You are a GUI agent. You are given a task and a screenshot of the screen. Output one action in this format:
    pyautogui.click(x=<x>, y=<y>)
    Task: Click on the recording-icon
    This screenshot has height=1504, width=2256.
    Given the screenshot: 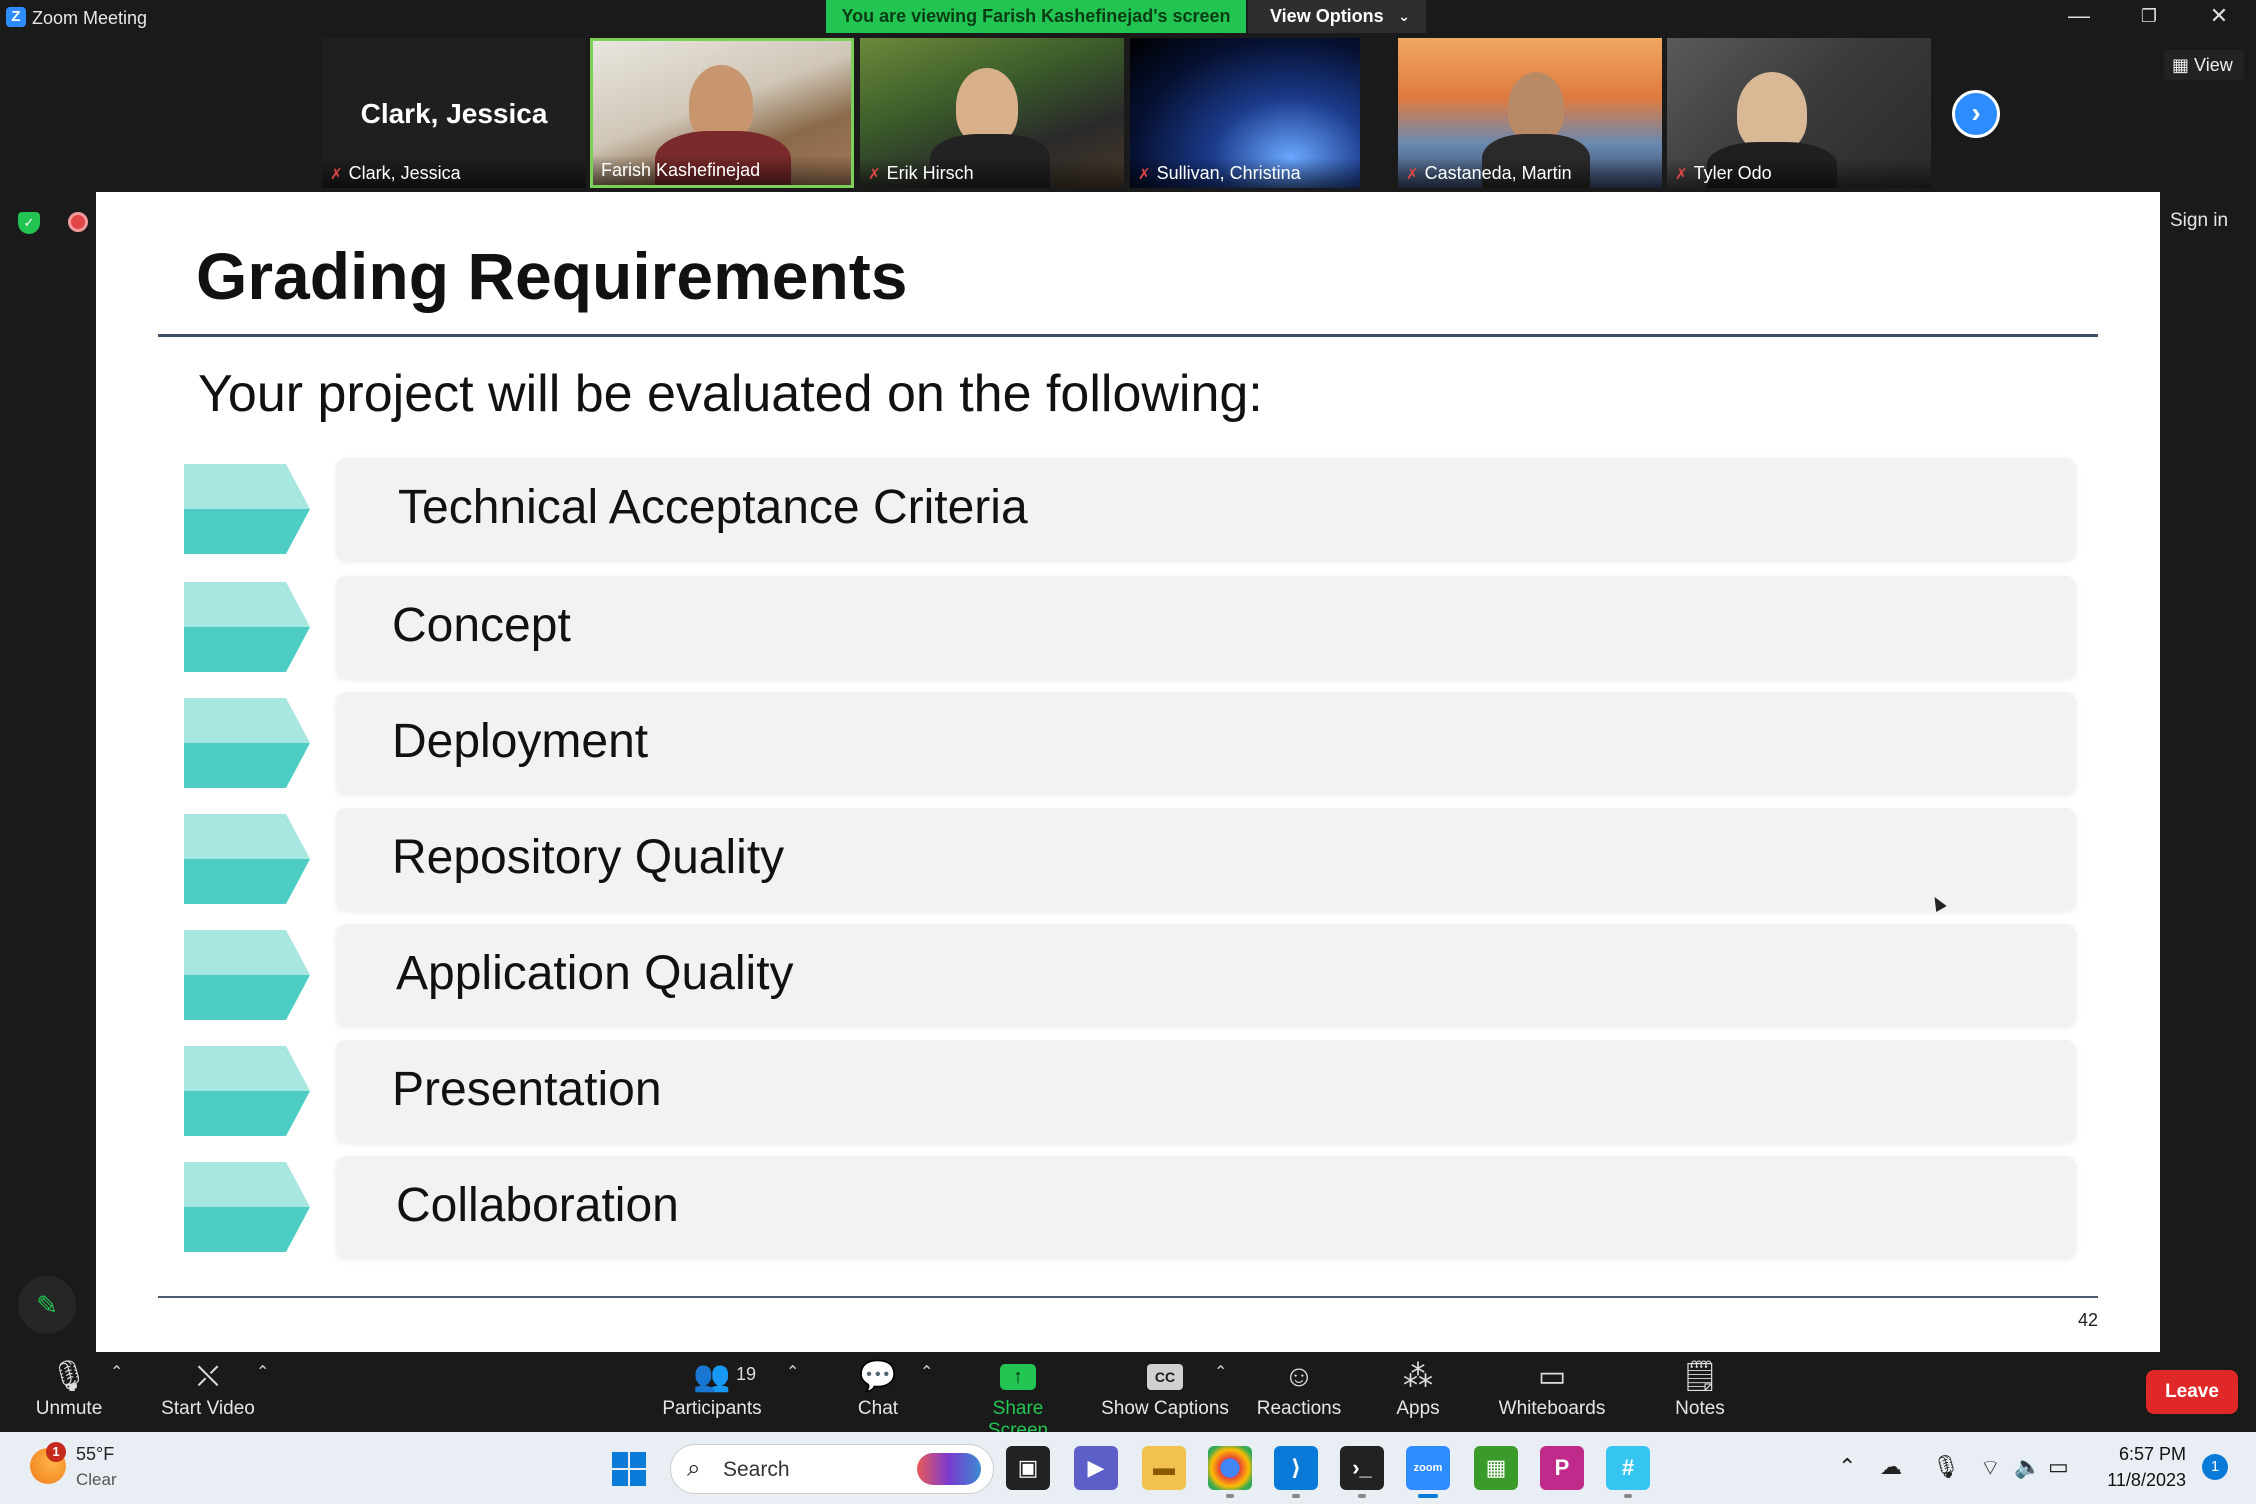 What is the action you would take?
    pyautogui.click(x=78, y=222)
    